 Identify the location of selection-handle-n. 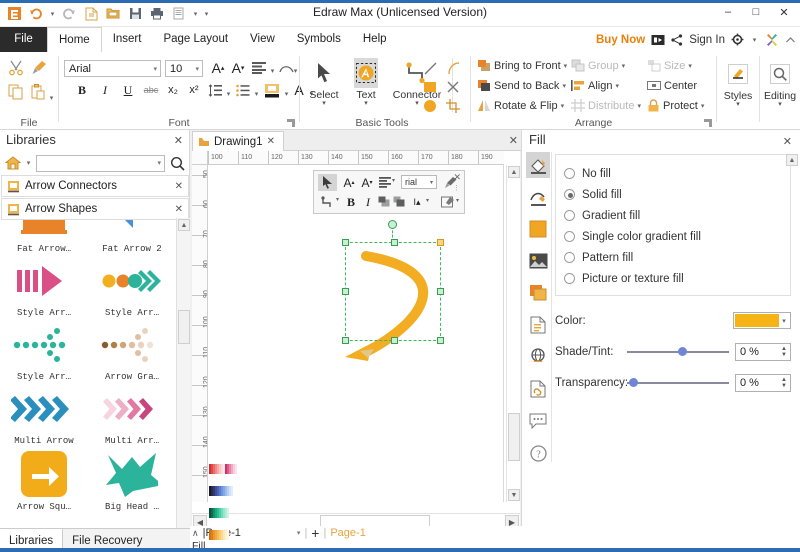
(394, 242).